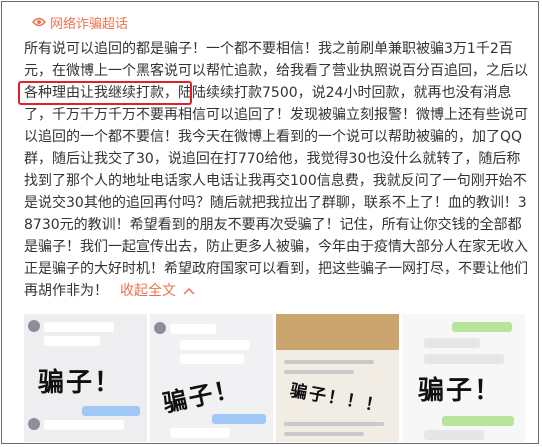 Image resolution: width=542 pixels, height=447 pixels. Describe the element at coordinates (189, 291) in the screenshot. I see `chevron-up-icon` at that location.